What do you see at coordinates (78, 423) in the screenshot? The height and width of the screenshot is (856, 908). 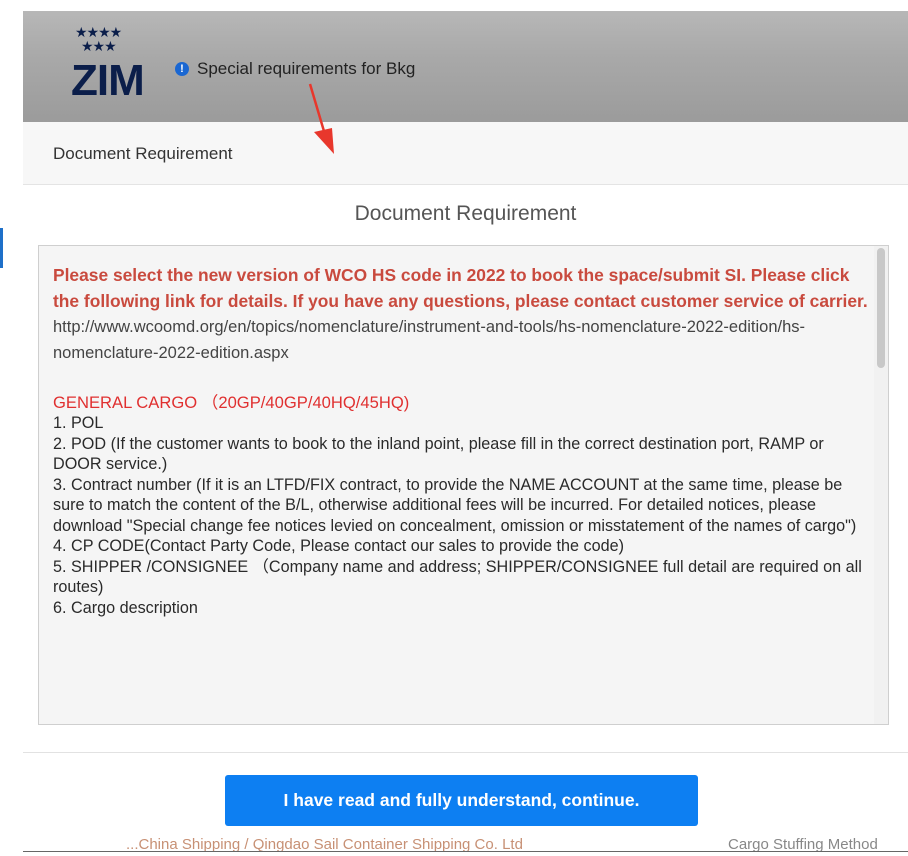 I see `requirement-item: 1. POL` at bounding box center [78, 423].